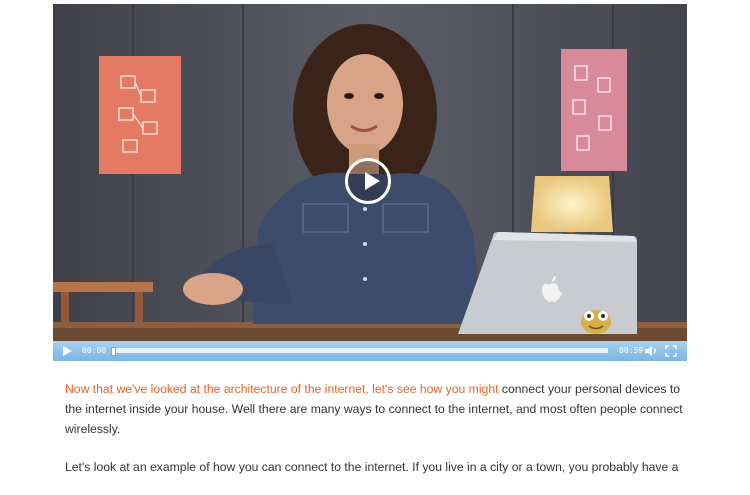 The width and height of the screenshot is (750, 495). I want to click on seek-bar, so click(359, 351).